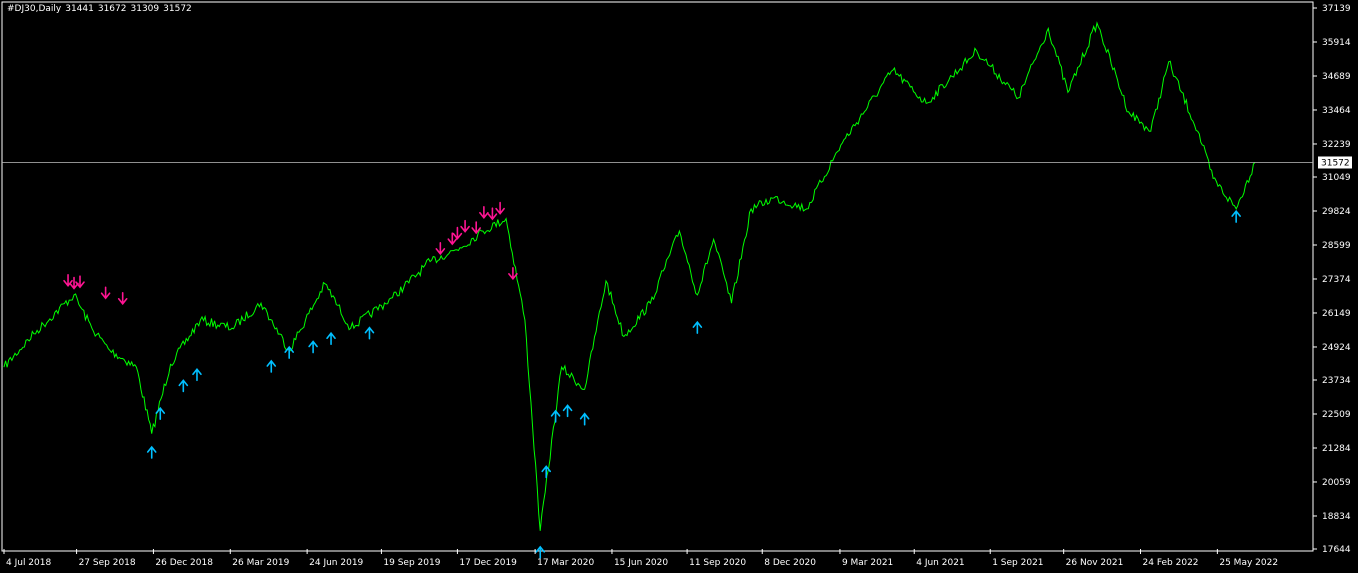 This screenshot has width=1358, height=573. Describe the element at coordinates (1336, 111) in the screenshot. I see `y-tick-label: 33464` at that location.